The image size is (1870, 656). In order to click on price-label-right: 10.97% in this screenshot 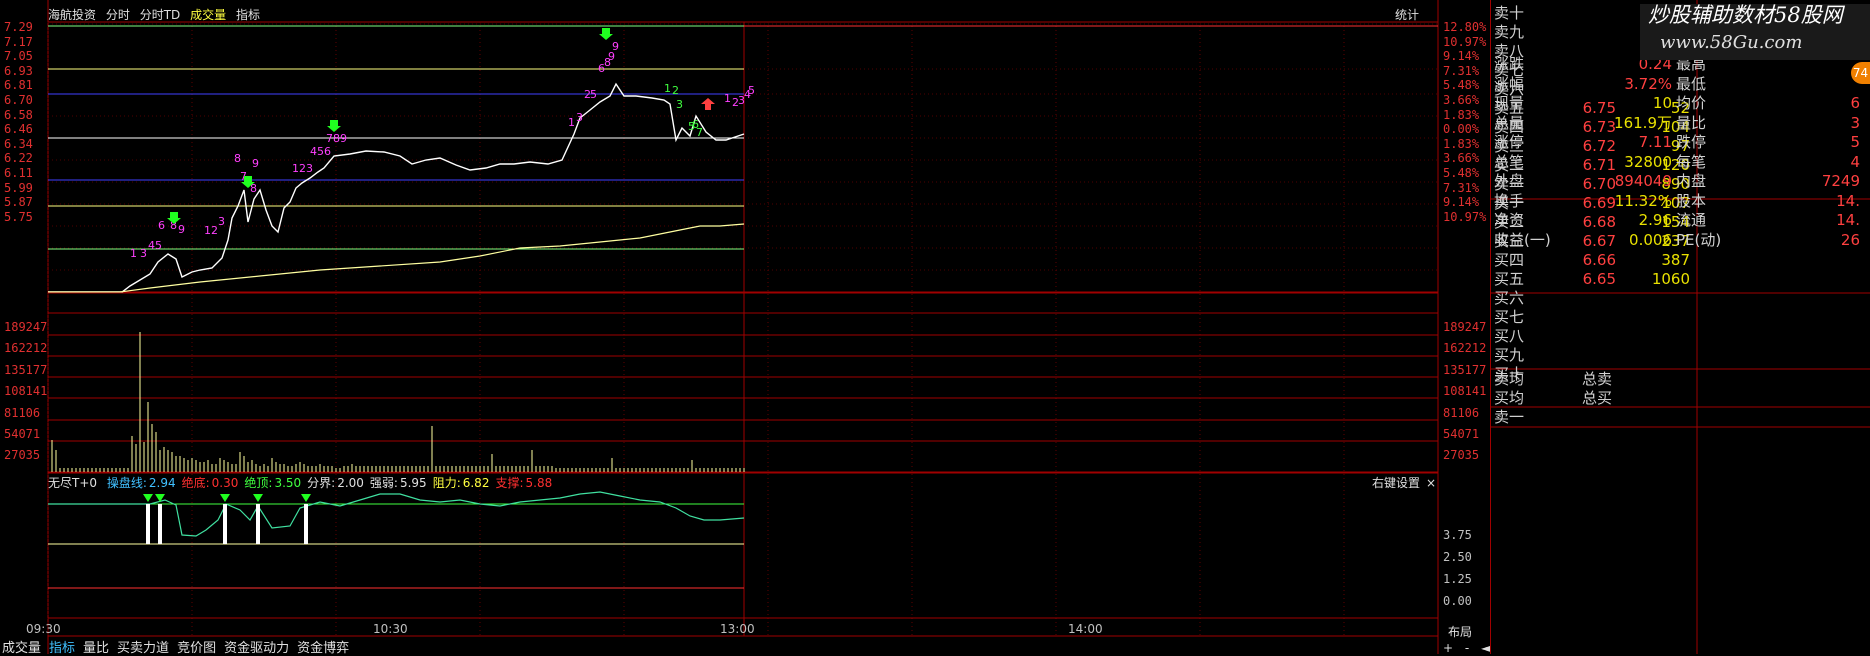, I will do `click(1465, 216)`.